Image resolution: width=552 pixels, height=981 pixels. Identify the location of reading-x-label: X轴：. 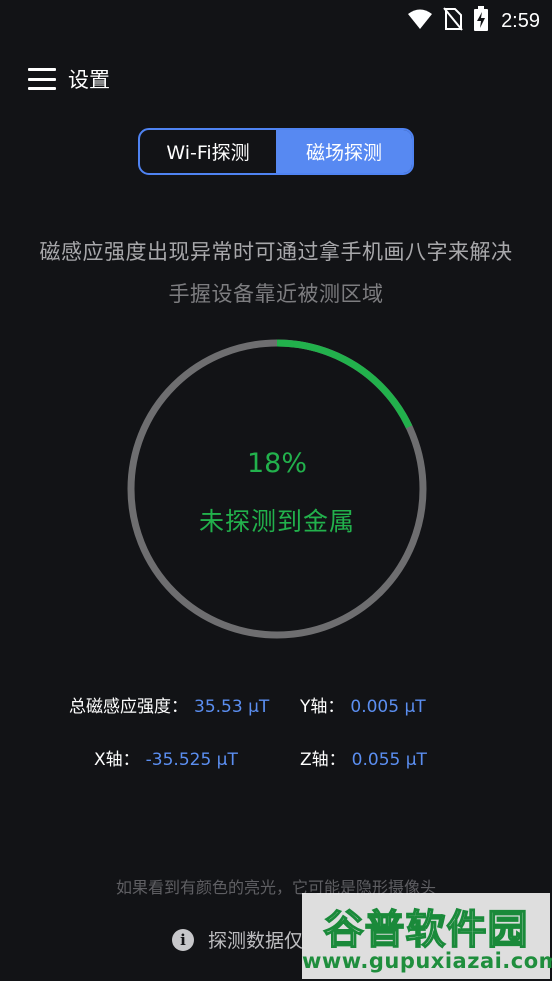
(117, 760).